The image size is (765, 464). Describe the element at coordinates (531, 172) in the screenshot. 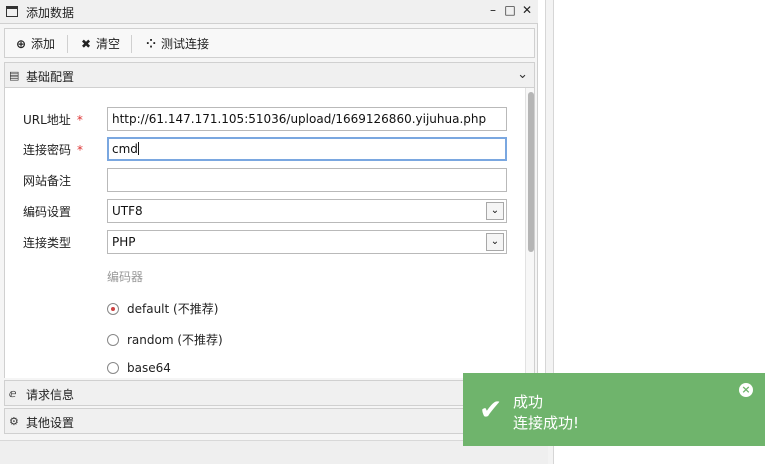

I see `scrollbar-thumb` at that location.